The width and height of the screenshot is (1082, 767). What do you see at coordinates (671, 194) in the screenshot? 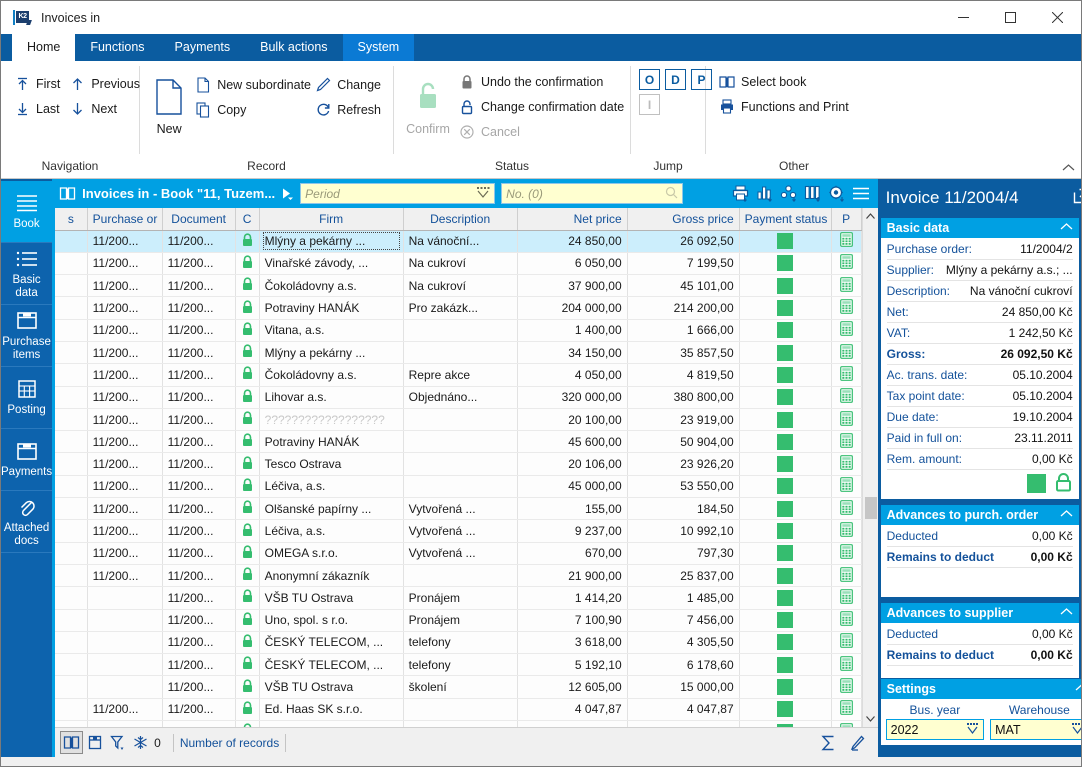
I see `search-icon` at bounding box center [671, 194].